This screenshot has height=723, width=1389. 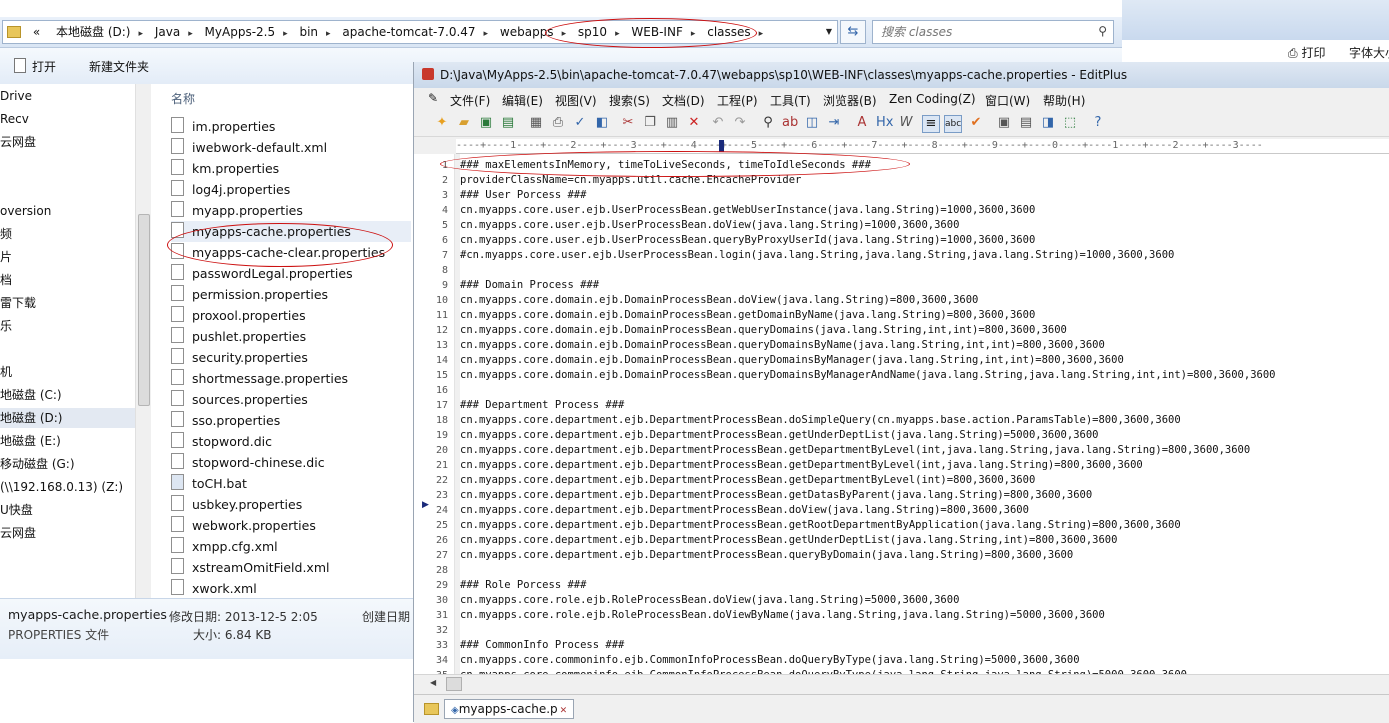 I want to click on goto-line-icon: ⇥, so click(x=834, y=123).